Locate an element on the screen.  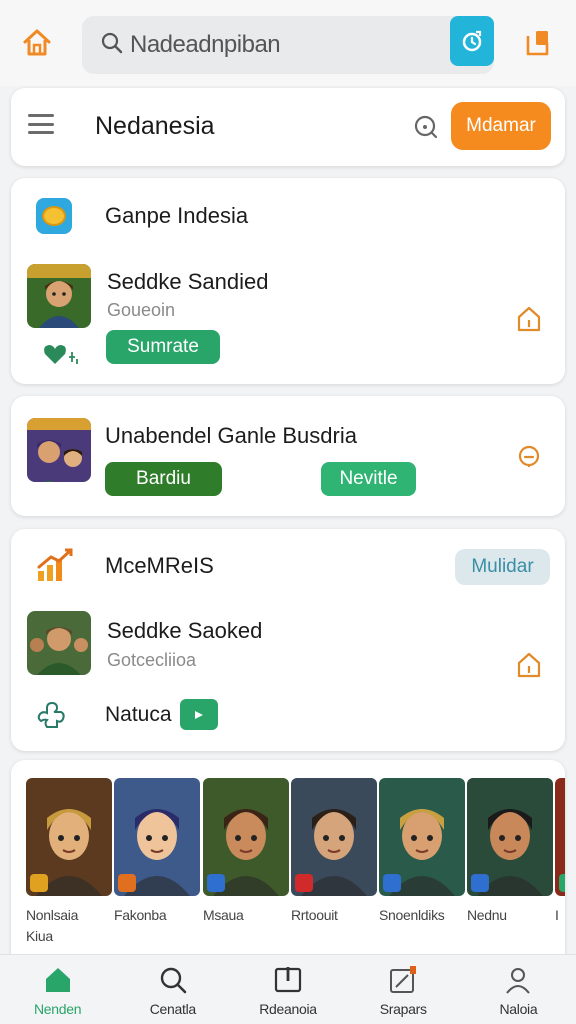
game-title: Msaua is located at coordinates (223, 915).